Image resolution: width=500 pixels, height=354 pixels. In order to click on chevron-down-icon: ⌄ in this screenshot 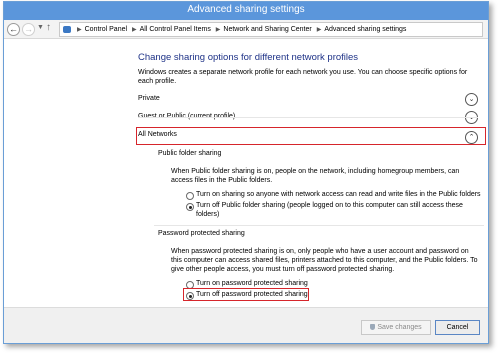, I will do `click(471, 99)`.